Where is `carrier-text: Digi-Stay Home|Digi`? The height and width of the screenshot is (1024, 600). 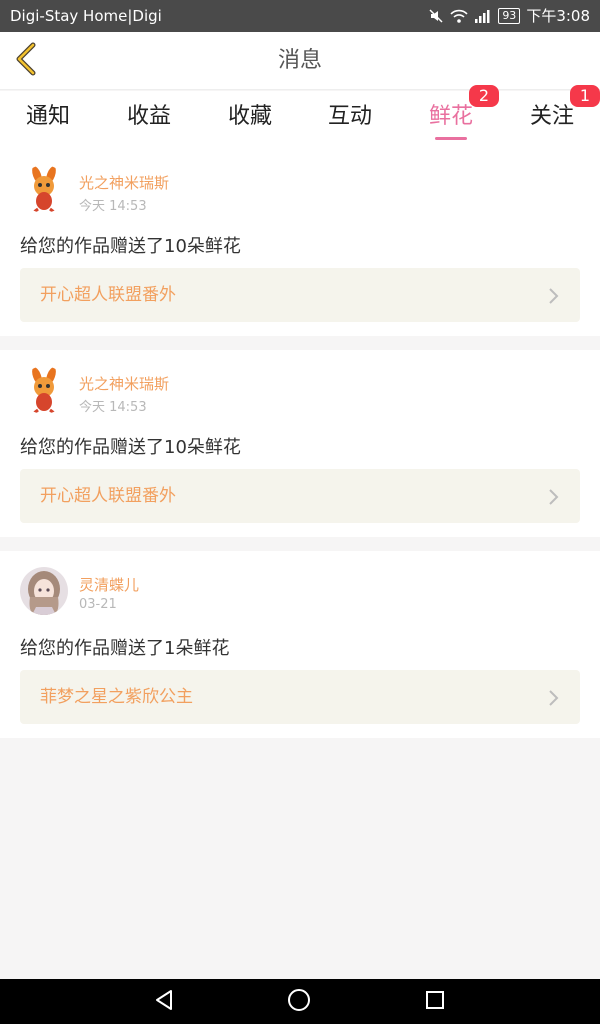 carrier-text: Digi-Stay Home|Digi is located at coordinates (86, 16).